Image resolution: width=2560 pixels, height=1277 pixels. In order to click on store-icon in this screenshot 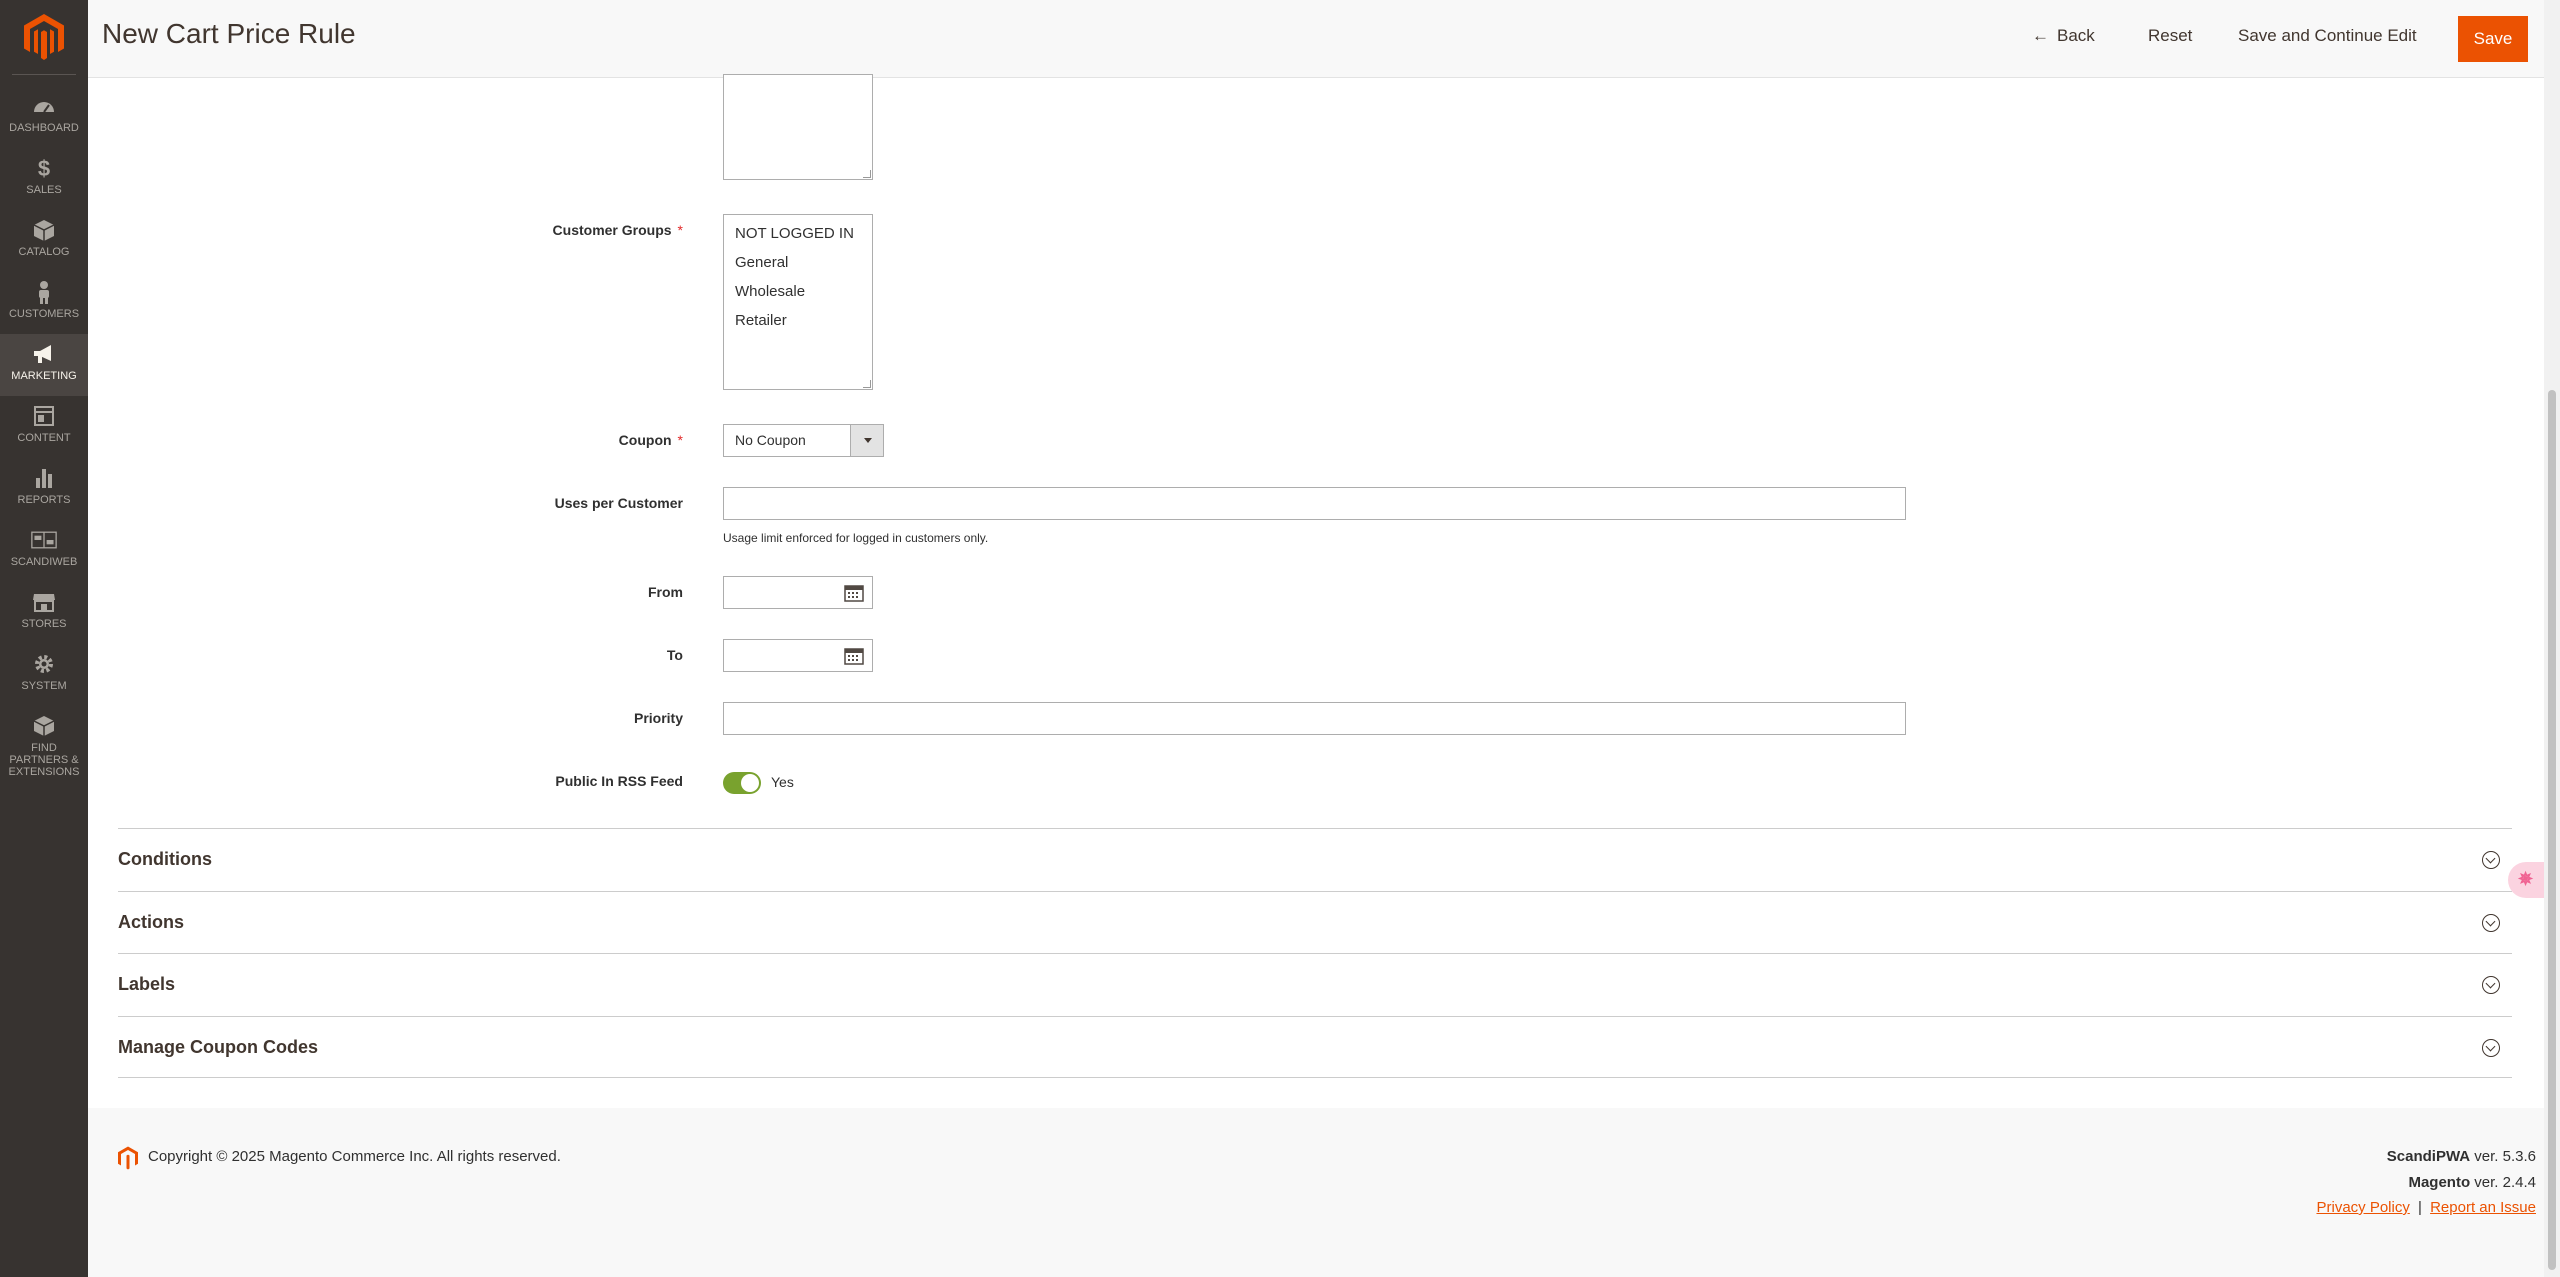, I will do `click(44, 603)`.